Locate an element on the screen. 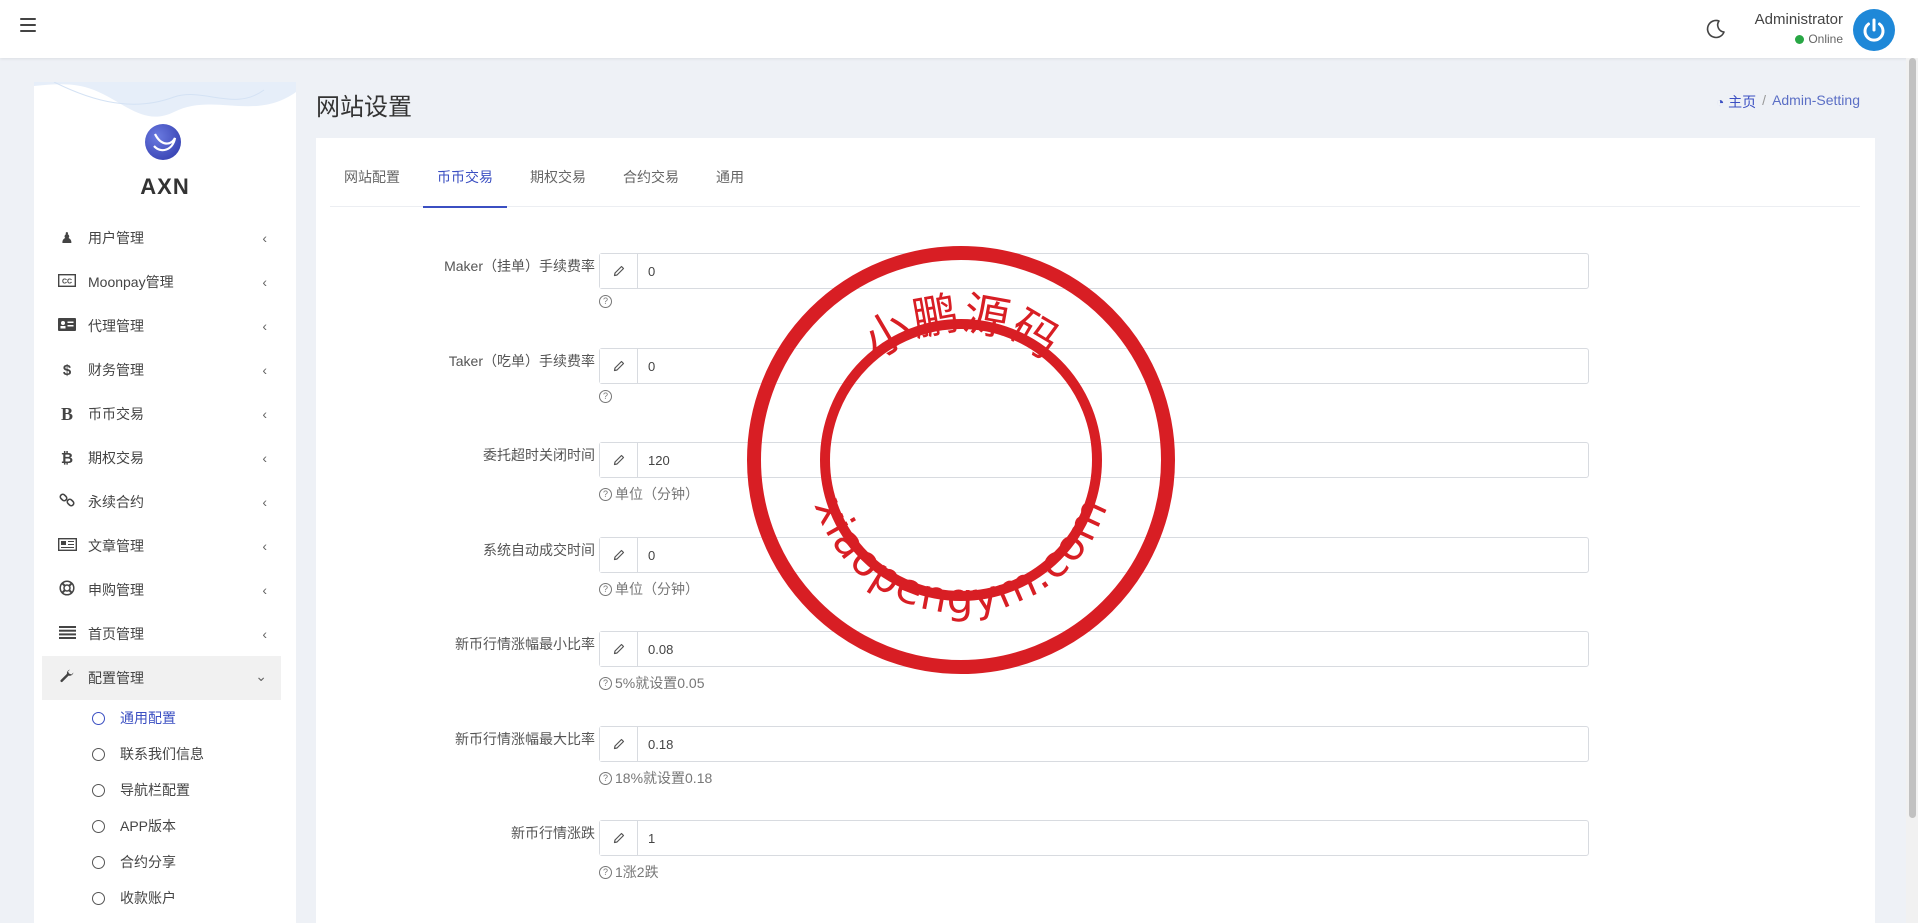  sidebar-item-moonpay: CC Moonpay管理 ‹ is located at coordinates (161, 282).